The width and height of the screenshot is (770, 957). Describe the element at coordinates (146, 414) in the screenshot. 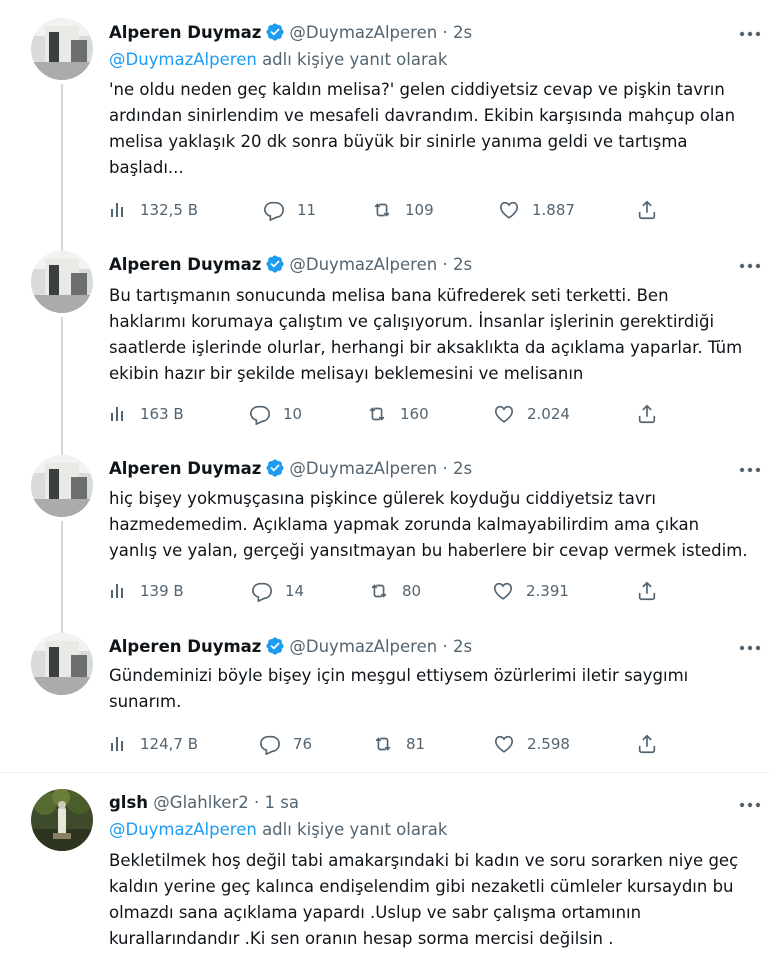

I see `views-button: 163 B` at that location.